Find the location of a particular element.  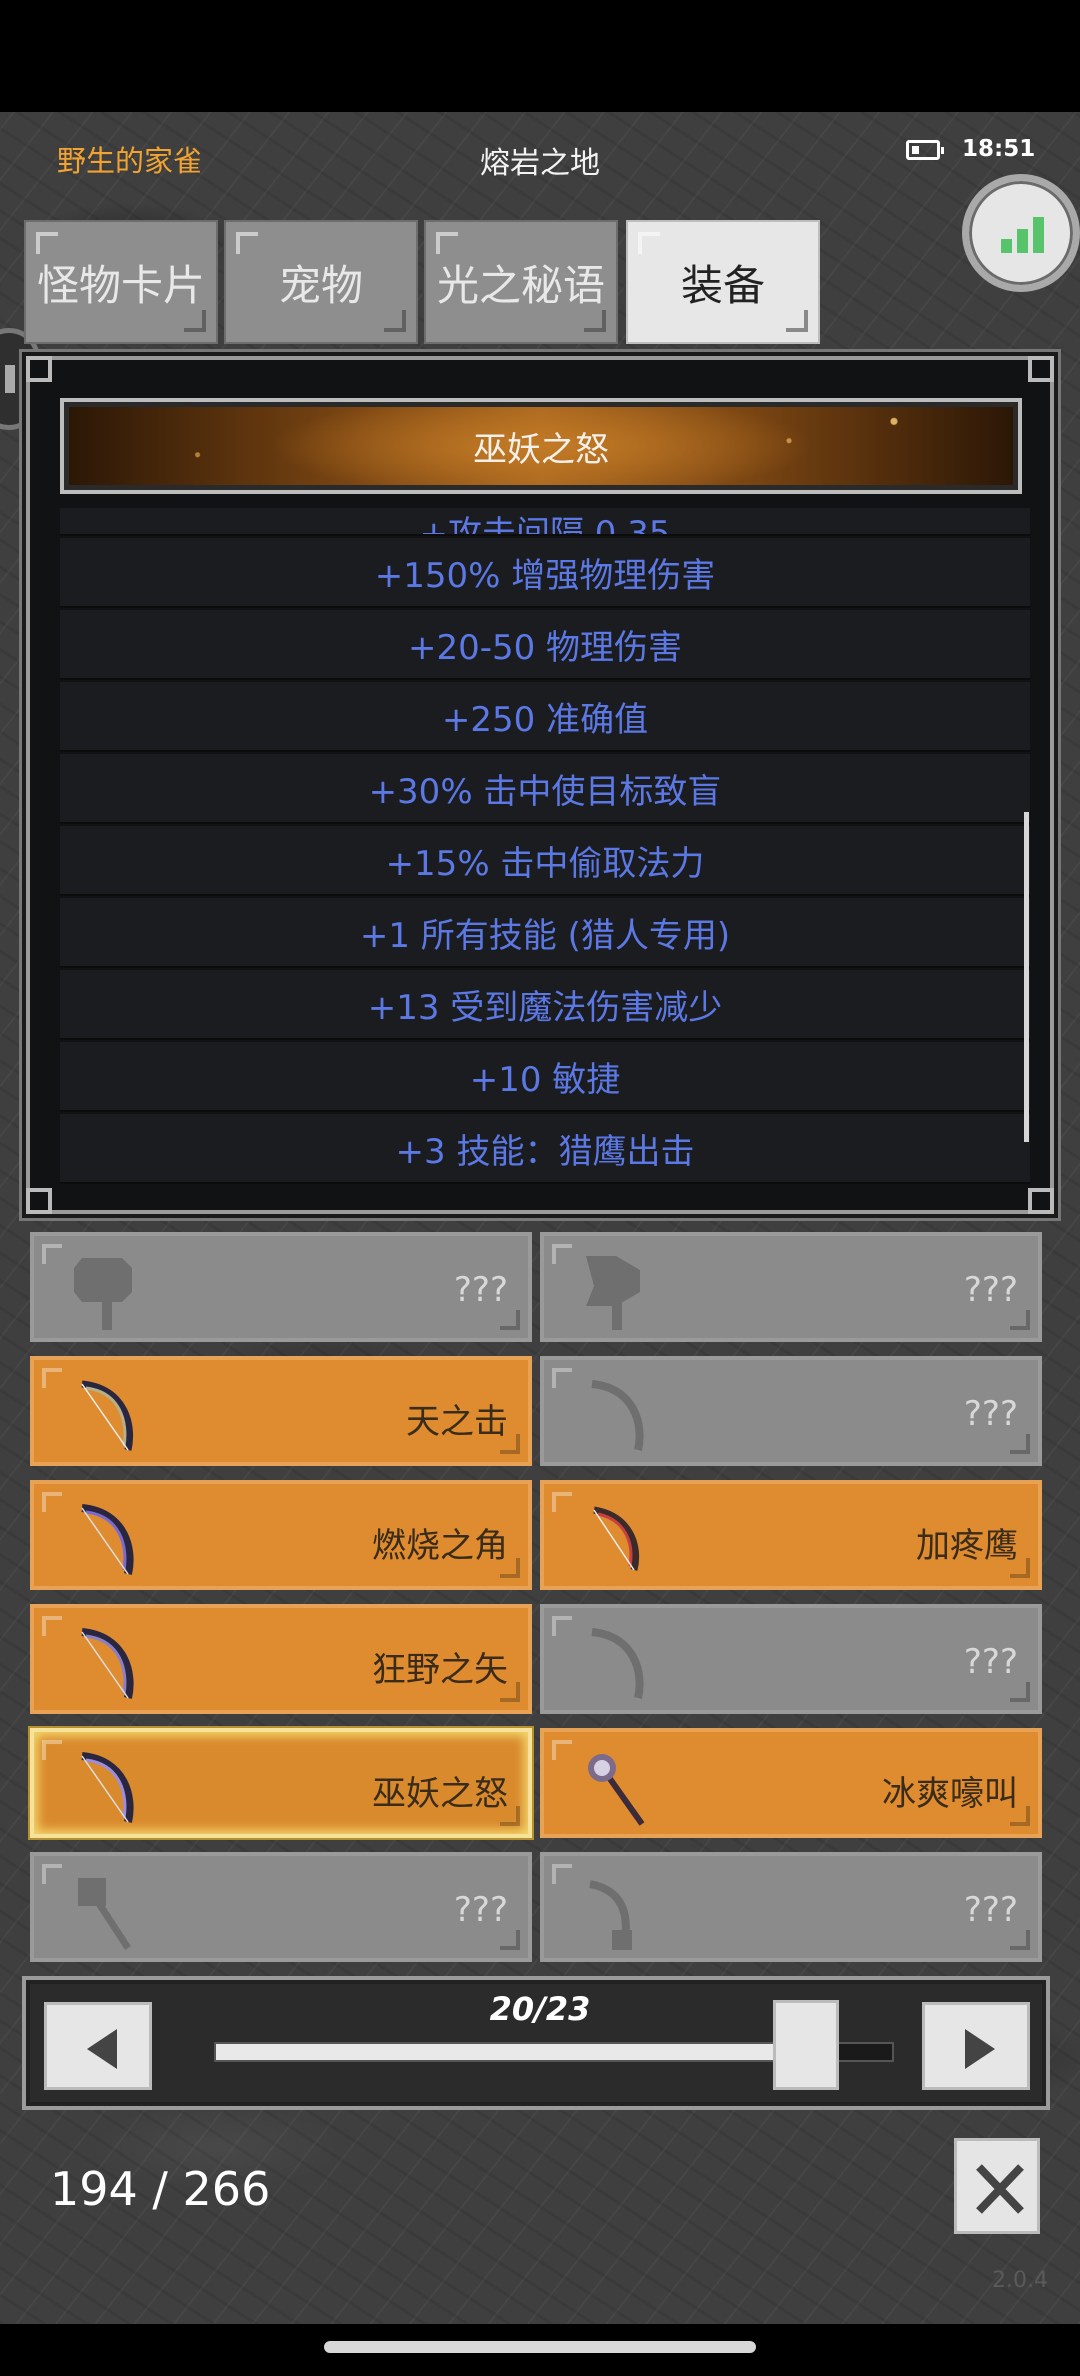

stat-row: +250 准确值 is located at coordinates (545, 717).